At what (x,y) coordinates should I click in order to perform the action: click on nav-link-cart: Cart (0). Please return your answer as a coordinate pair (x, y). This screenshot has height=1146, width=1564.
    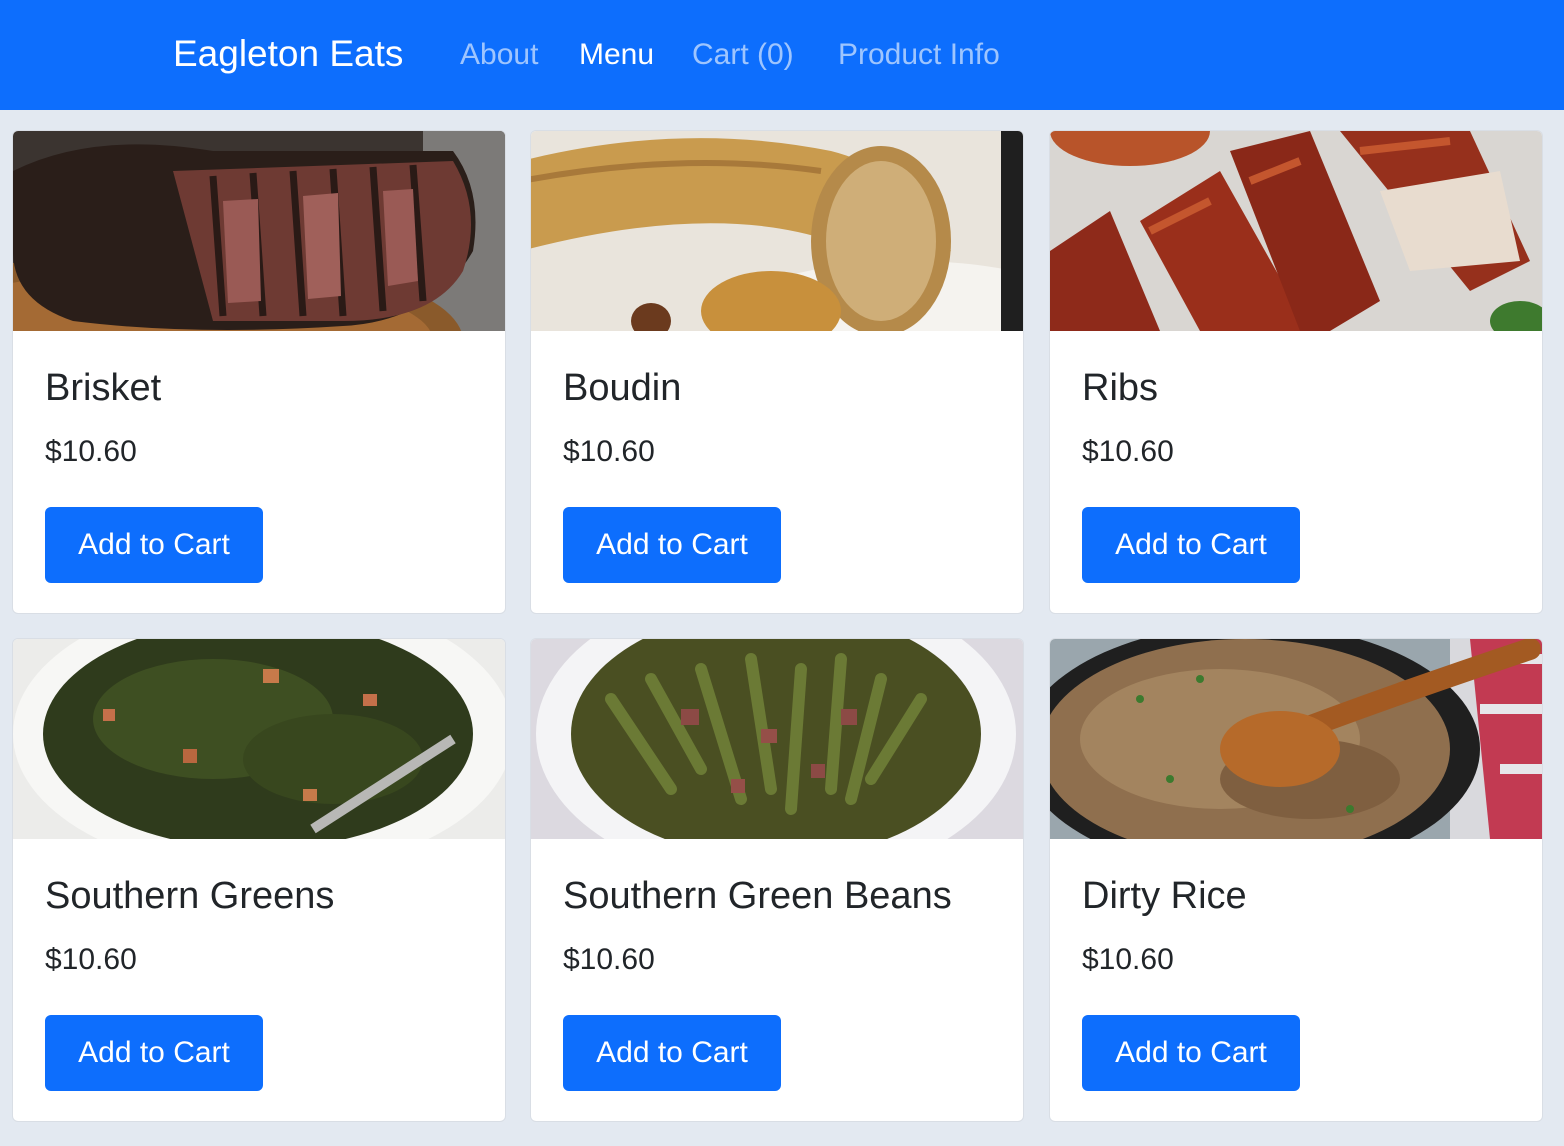
    Looking at the image, I should click on (743, 55).